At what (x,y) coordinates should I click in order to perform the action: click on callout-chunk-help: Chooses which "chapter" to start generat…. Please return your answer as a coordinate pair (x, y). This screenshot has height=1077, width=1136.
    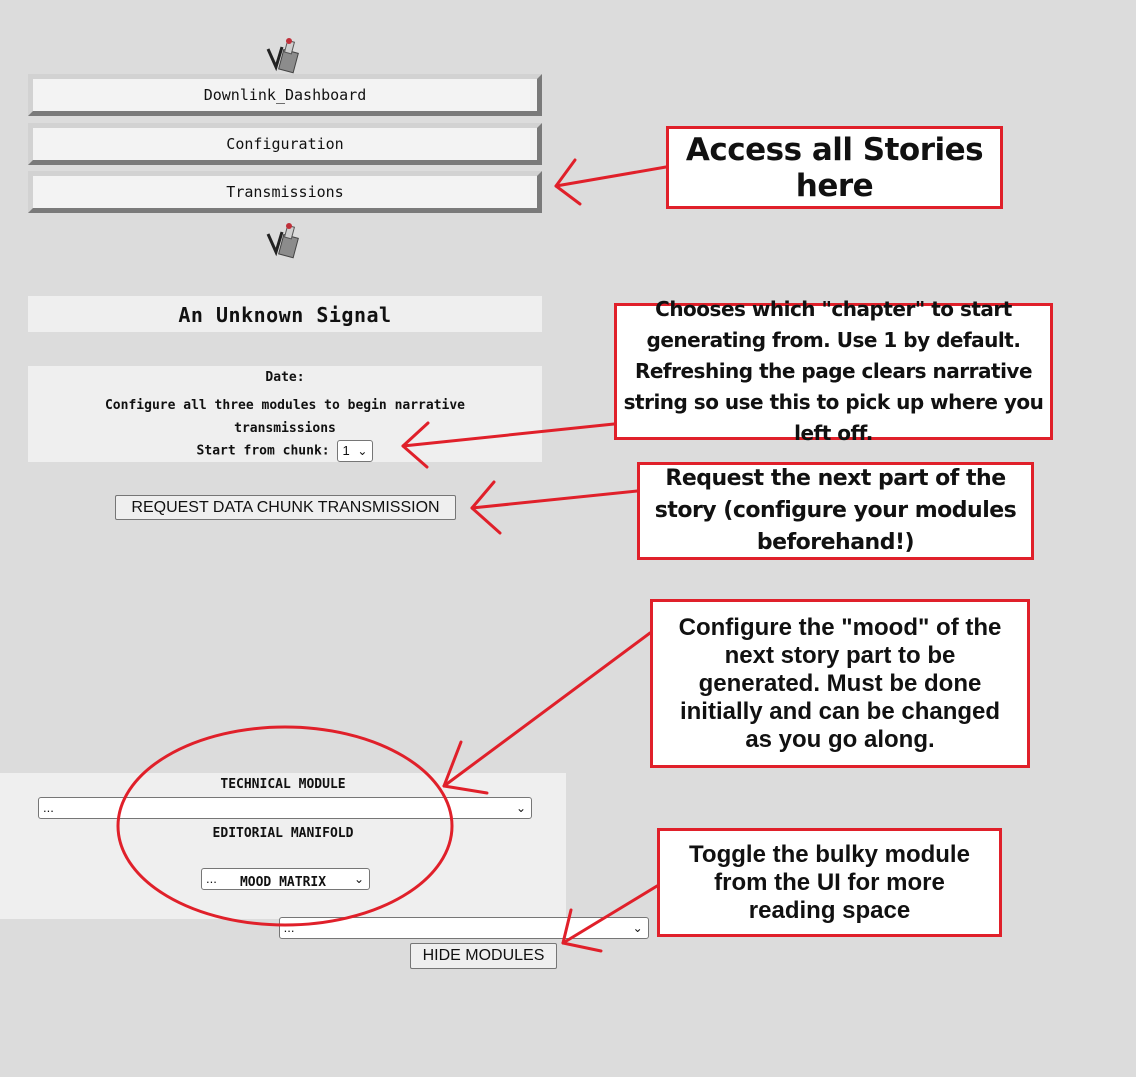
    Looking at the image, I should click on (833, 371).